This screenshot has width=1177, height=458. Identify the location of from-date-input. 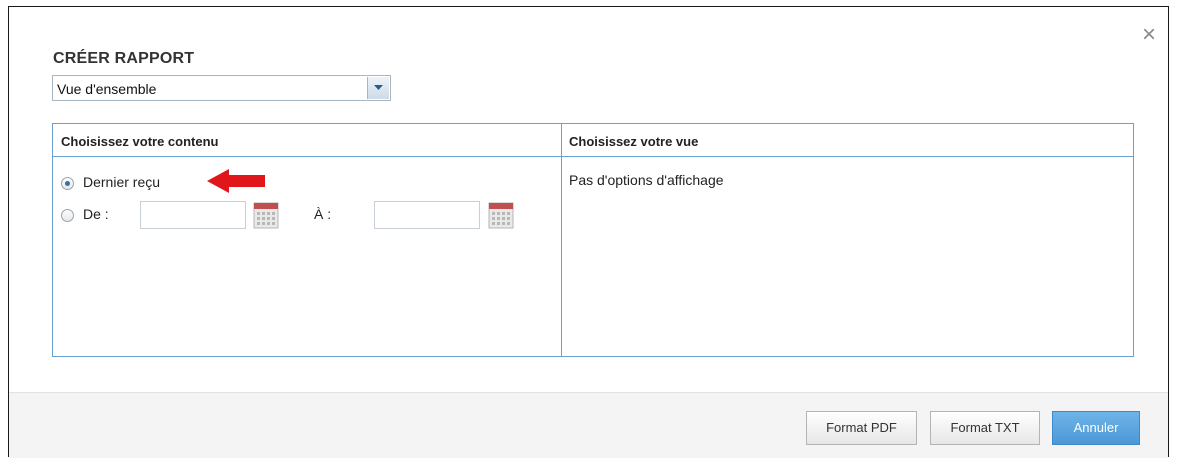
(193, 215).